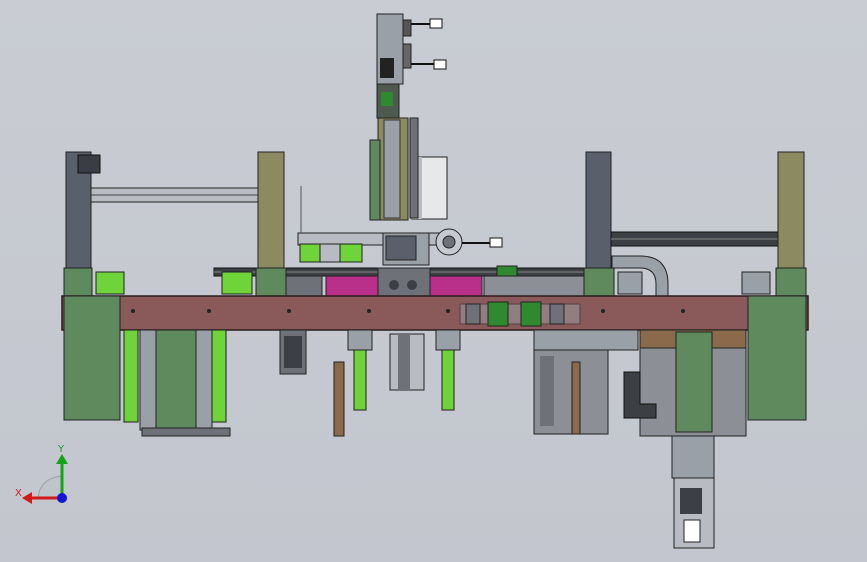  What do you see at coordinates (18, 493) in the screenshot?
I see `x-axis-label: X` at bounding box center [18, 493].